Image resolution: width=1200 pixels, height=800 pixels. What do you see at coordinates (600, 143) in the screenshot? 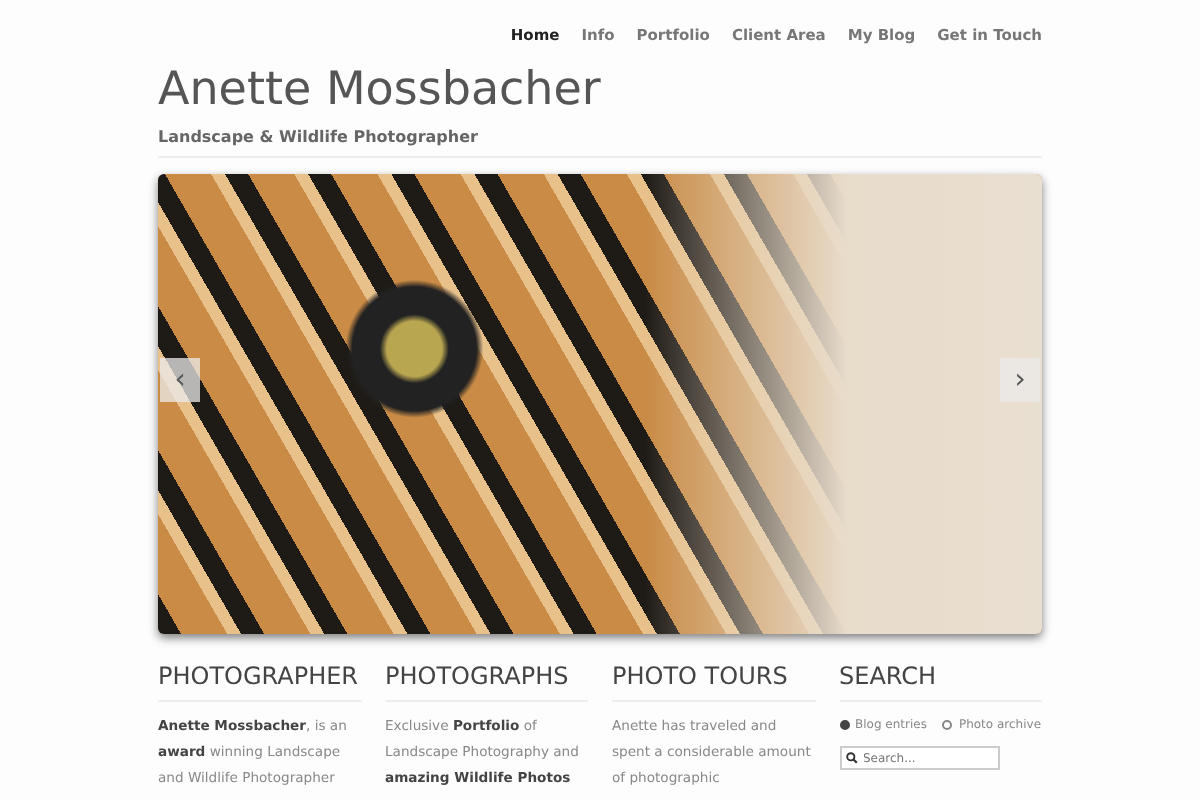
I see `tagline: Landscape & Wildlife Photographer` at bounding box center [600, 143].